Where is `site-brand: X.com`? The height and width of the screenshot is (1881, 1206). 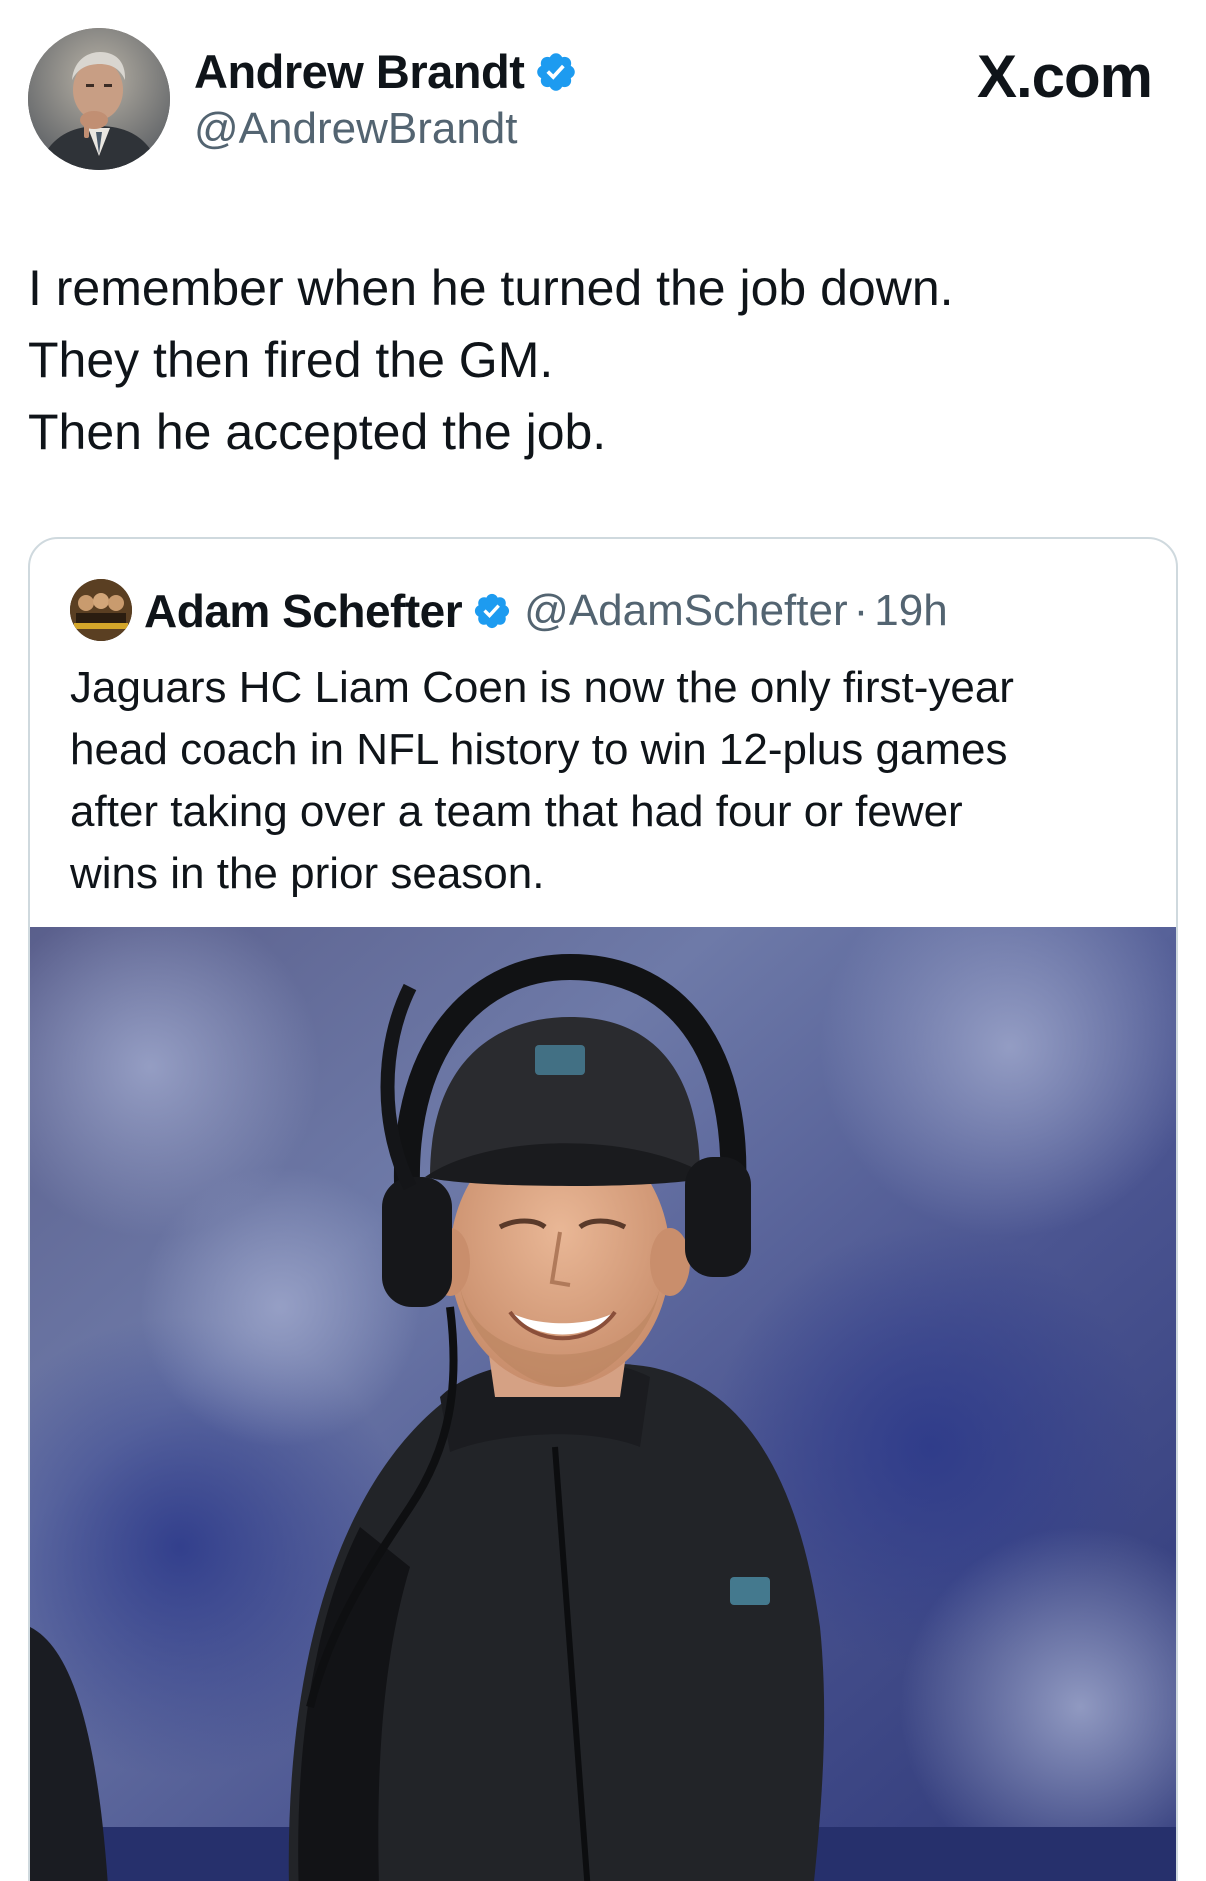 site-brand: X.com is located at coordinates (1064, 76).